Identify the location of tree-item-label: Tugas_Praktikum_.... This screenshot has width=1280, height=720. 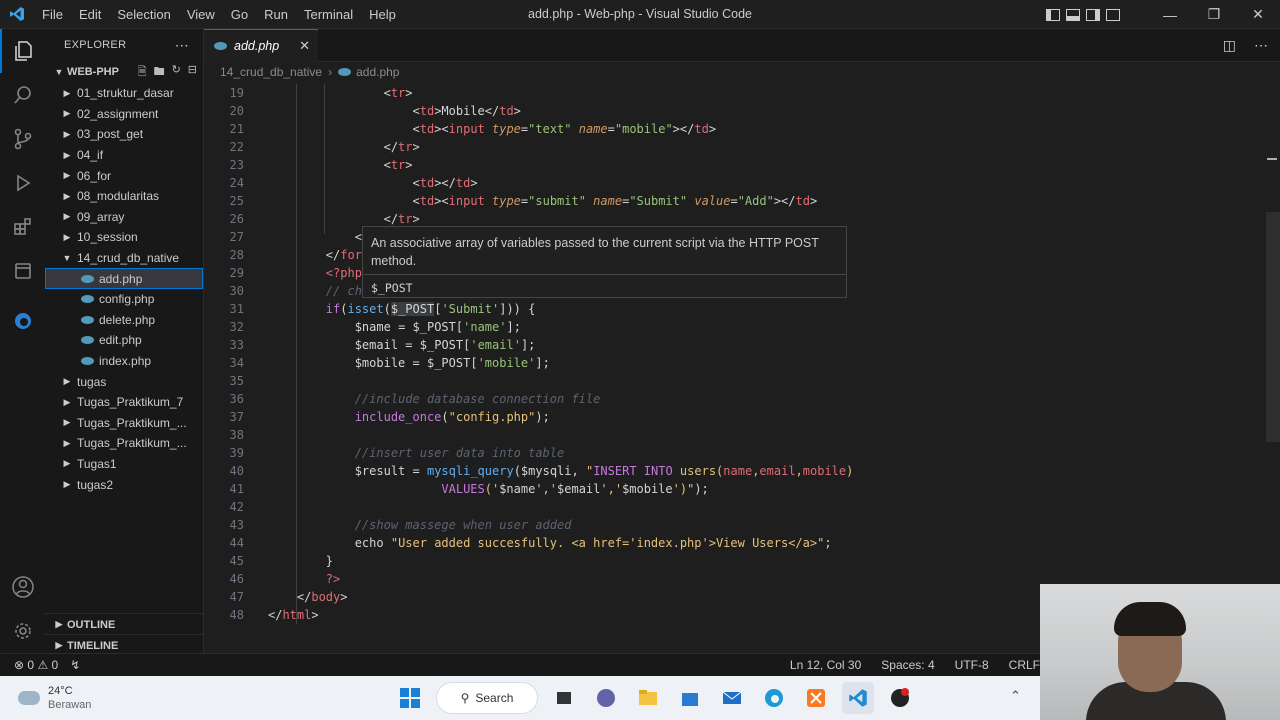
(132, 443).